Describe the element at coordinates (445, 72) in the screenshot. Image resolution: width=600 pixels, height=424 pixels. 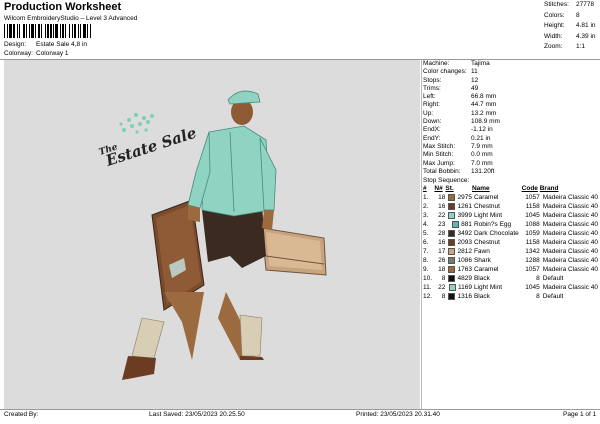
I see `info-label: Color changes:` at that location.